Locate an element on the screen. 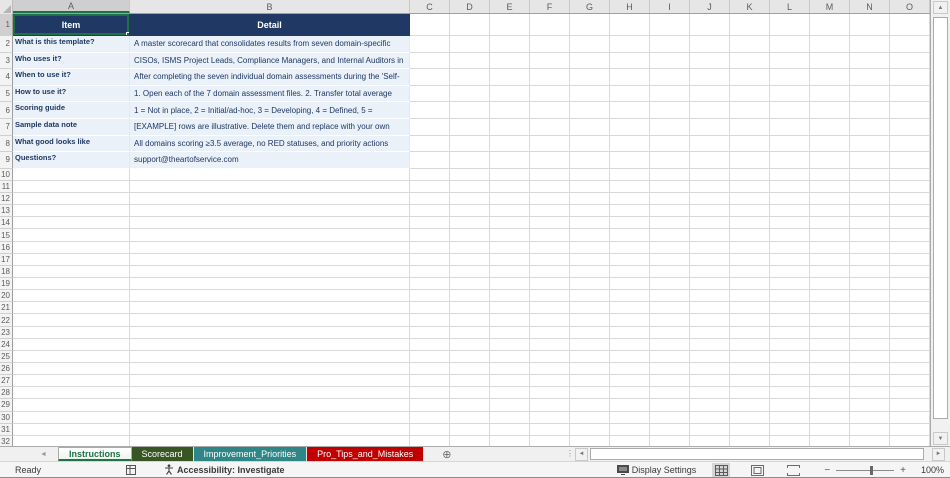 The width and height of the screenshot is (950, 478). cell-N6 is located at coordinates (870, 110).